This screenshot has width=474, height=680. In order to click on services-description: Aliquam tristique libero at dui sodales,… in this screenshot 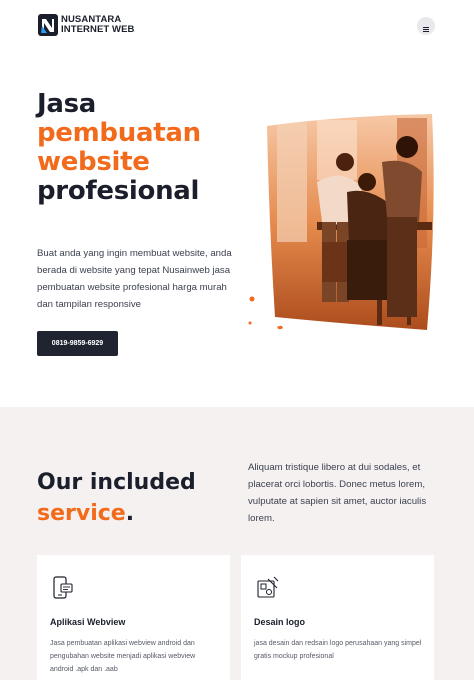, I will do `click(337, 493)`.